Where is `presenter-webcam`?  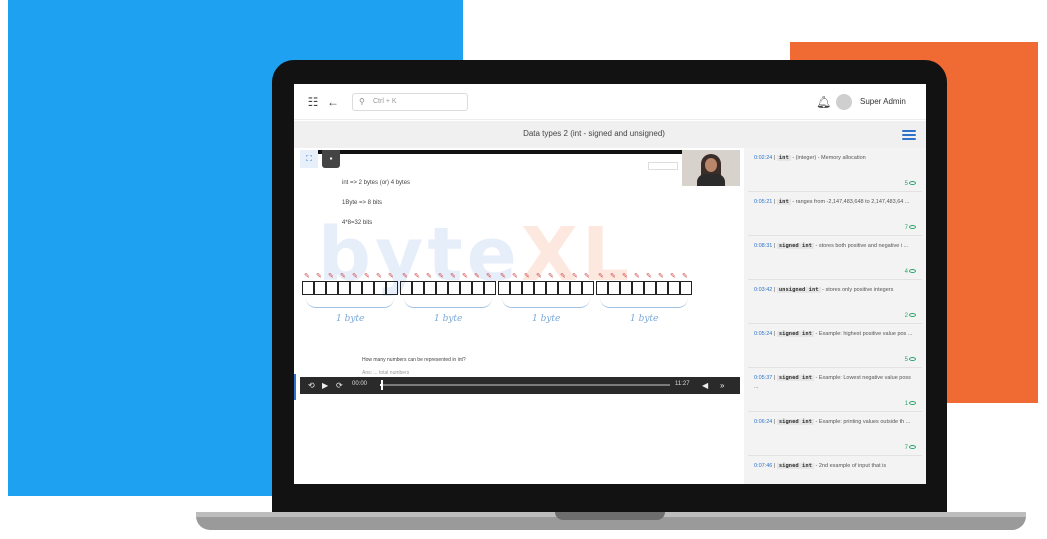
presenter-webcam is located at coordinates (711, 168).